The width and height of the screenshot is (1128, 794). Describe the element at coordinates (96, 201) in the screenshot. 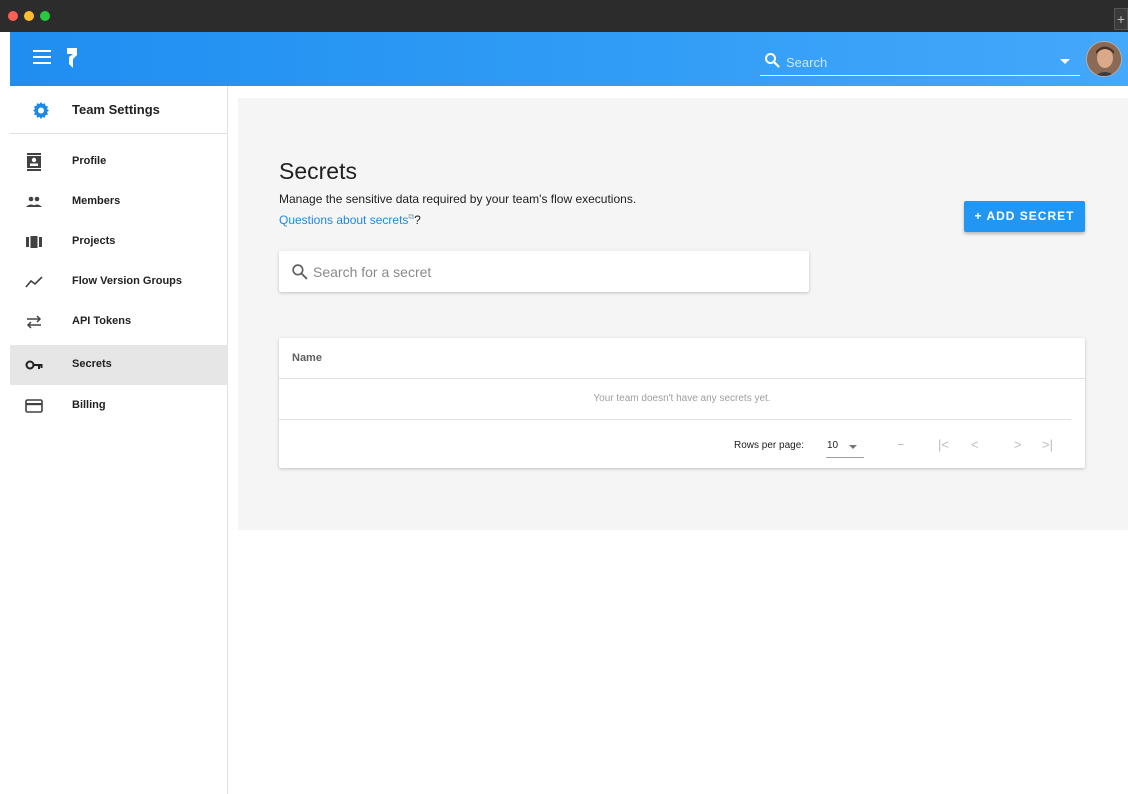

I see `sidebar-item-label: Members` at that location.